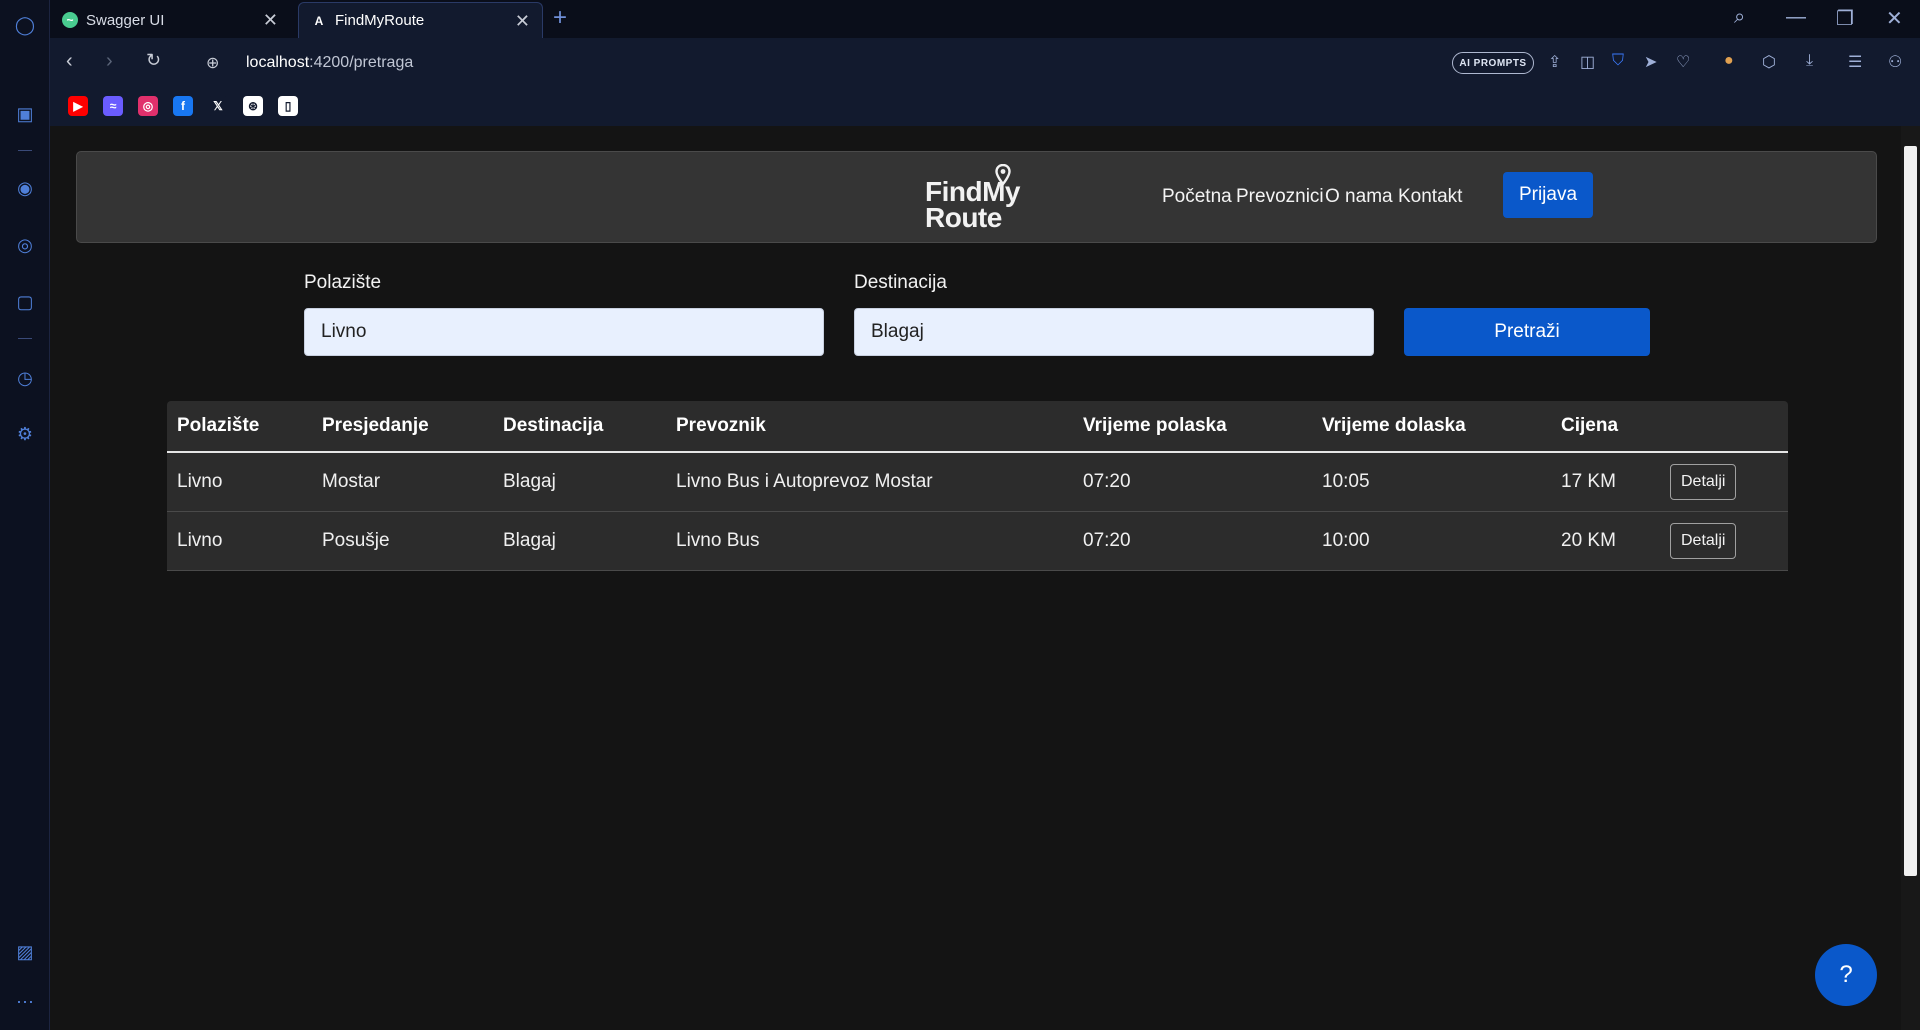 The height and width of the screenshot is (1030, 1920). What do you see at coordinates (869, 482) in the screenshot?
I see `cell-carrier: Livno Bus i Autoprevoz Mostar` at bounding box center [869, 482].